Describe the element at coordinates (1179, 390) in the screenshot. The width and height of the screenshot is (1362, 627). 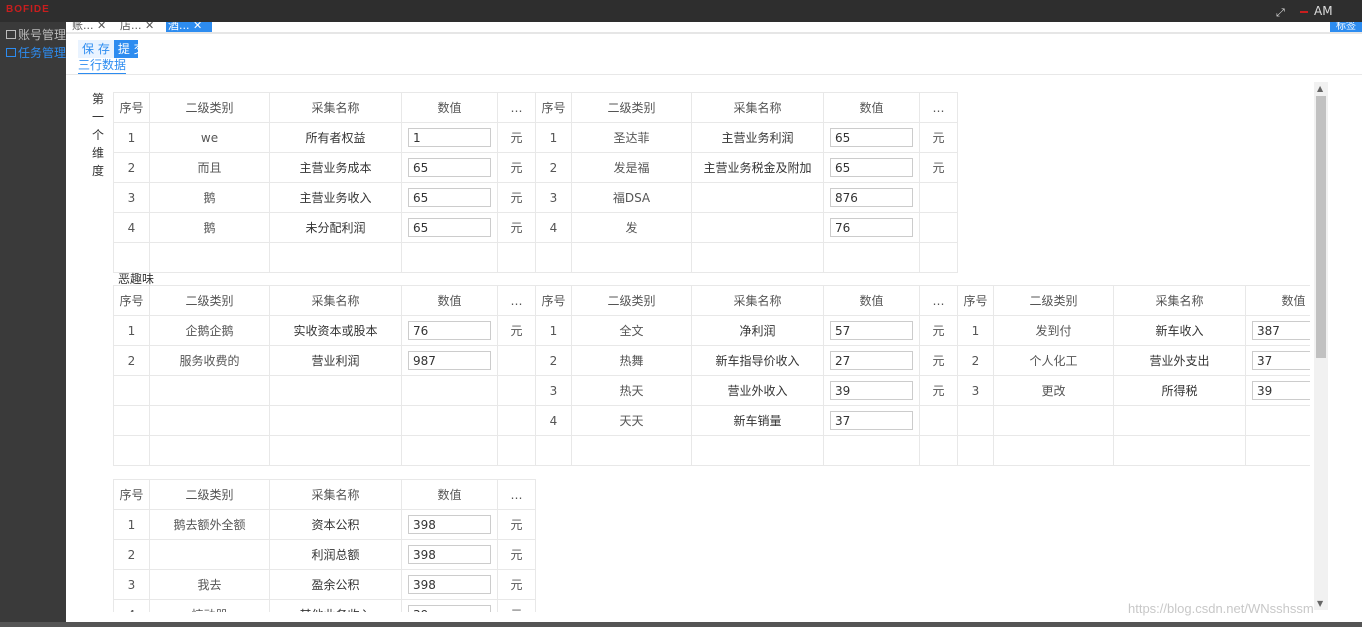
I see `row-item-name: 所得税` at that location.